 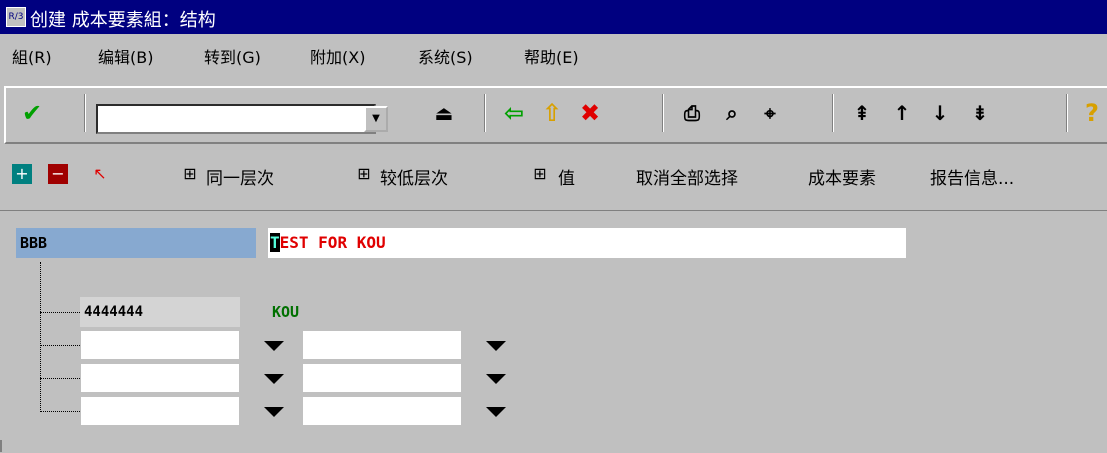 What do you see at coordinates (125, 56) in the screenshot?
I see `menu-edit: 编辑(B)` at bounding box center [125, 56].